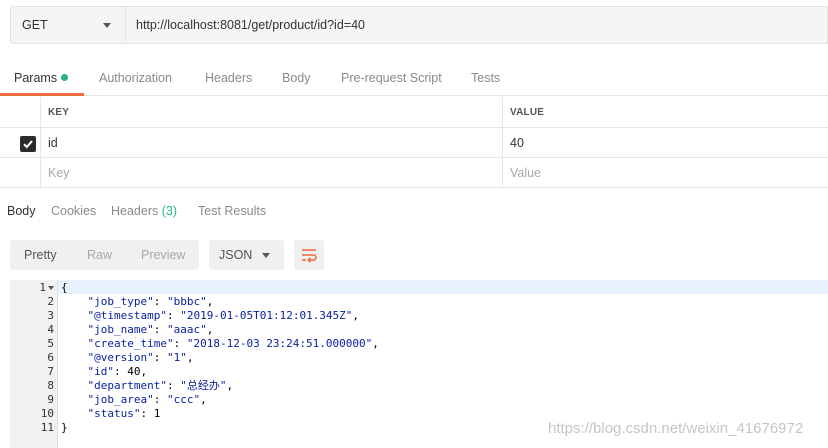  Describe the element at coordinates (50, 399) in the screenshot. I see `line-number-text: 9` at that location.